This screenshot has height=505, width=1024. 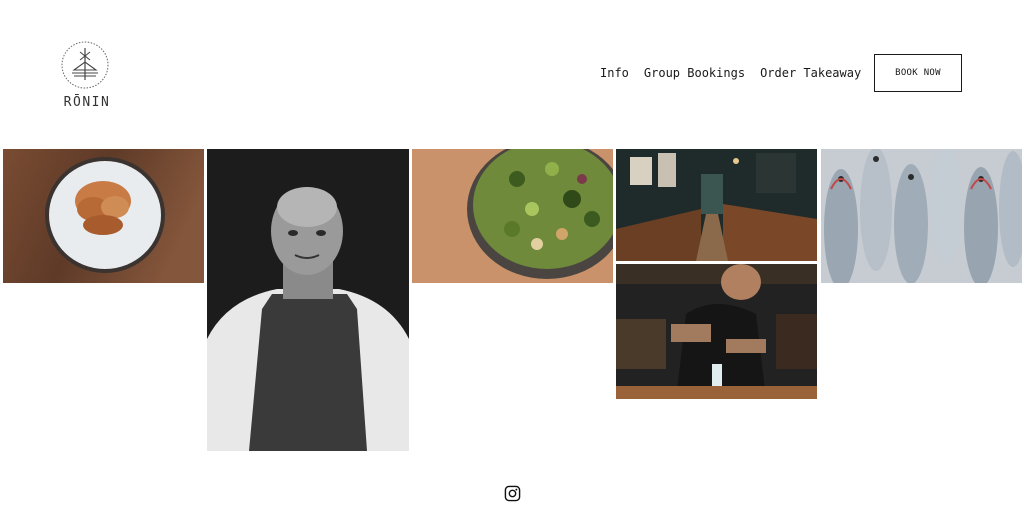 I want to click on chef-image, so click(x=308, y=300).